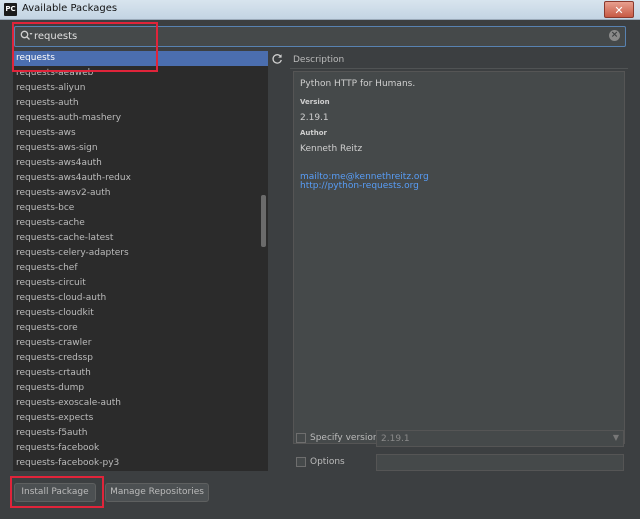 This screenshot has width=640, height=519. Describe the element at coordinates (70, 8) in the screenshot. I see `window-title: Available Packages` at that location.